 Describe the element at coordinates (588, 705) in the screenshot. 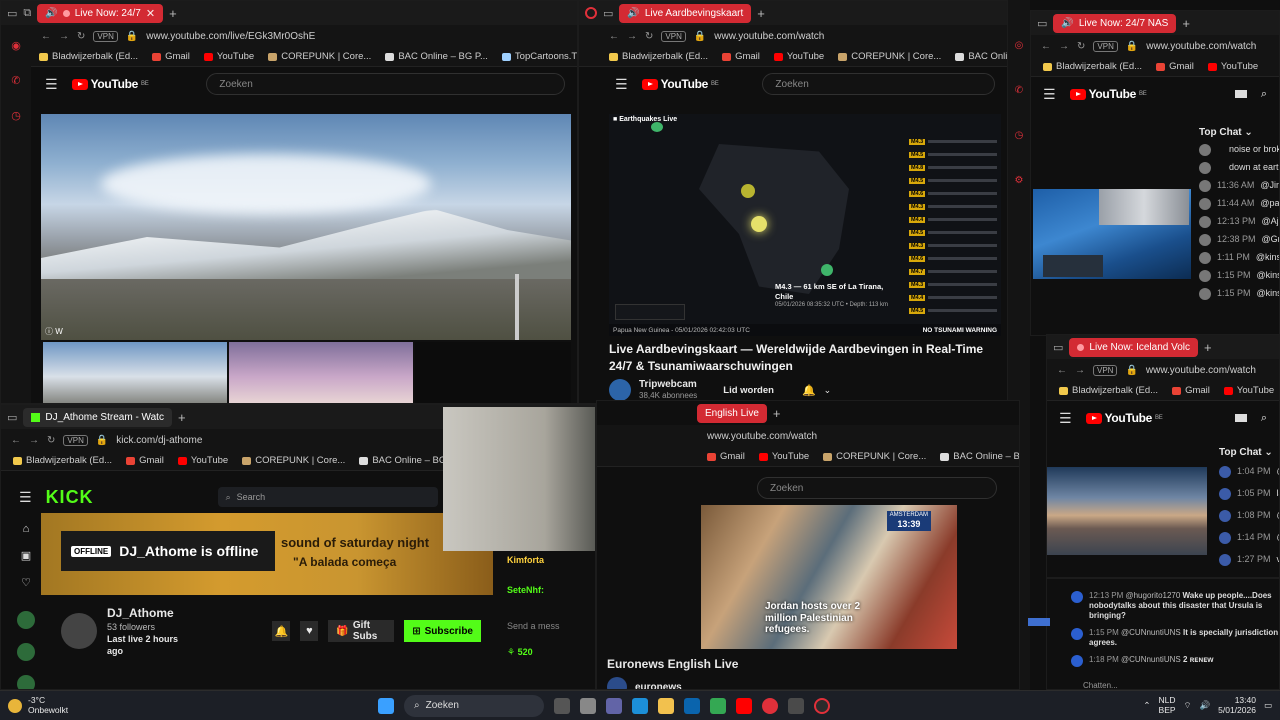

I see `store-icon` at that location.